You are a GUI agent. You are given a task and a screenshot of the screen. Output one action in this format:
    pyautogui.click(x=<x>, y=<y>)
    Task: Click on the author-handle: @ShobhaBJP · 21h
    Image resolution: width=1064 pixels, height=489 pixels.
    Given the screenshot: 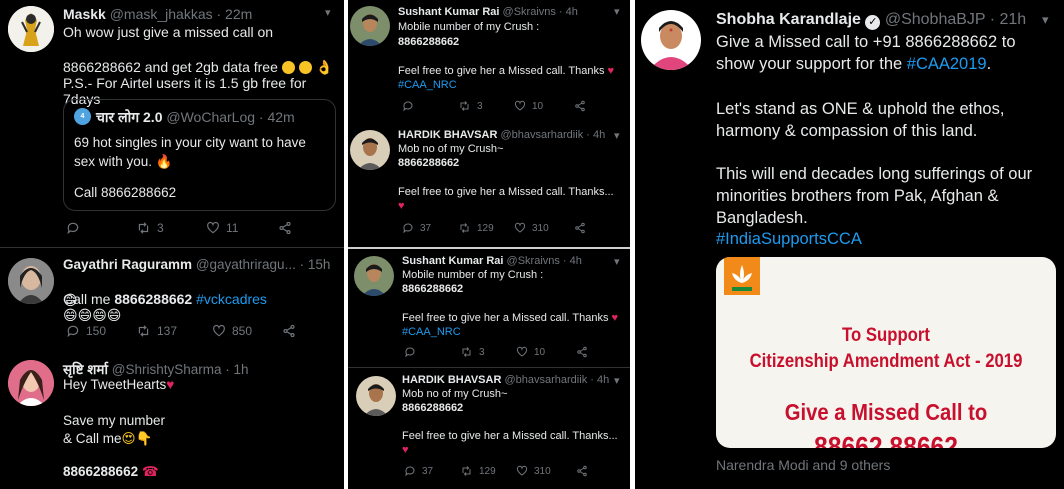 What is the action you would take?
    pyautogui.click(x=955, y=19)
    